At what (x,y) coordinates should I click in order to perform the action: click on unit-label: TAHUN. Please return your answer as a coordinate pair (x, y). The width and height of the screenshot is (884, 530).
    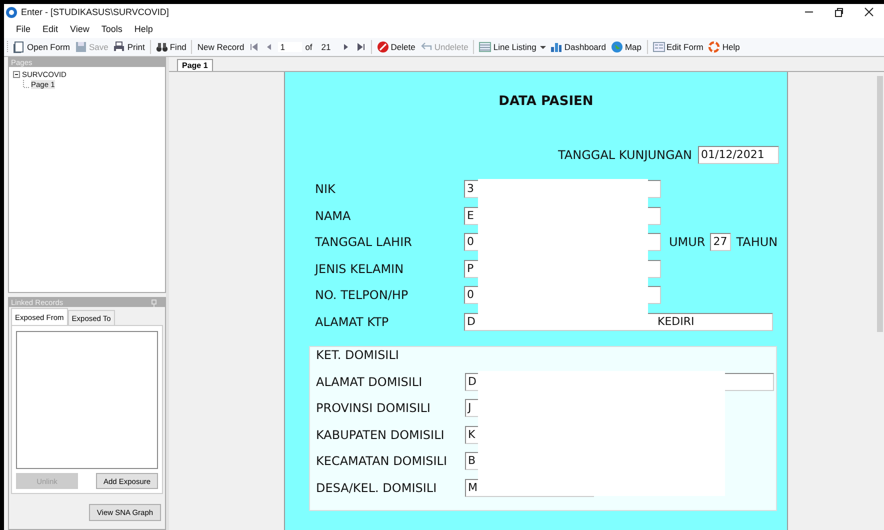
    Looking at the image, I should click on (757, 242).